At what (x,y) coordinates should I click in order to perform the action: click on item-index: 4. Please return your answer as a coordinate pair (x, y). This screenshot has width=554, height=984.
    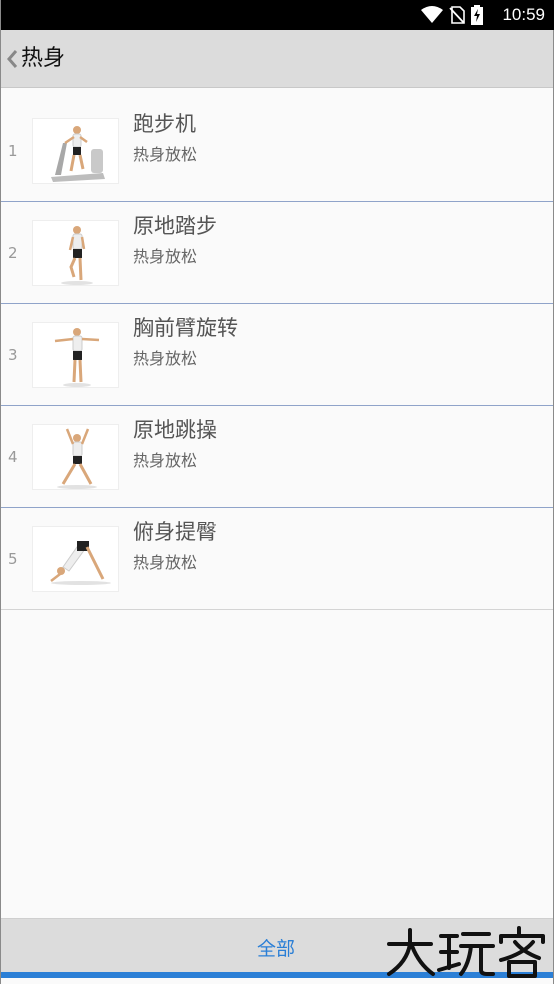
    Looking at the image, I should click on (13, 457).